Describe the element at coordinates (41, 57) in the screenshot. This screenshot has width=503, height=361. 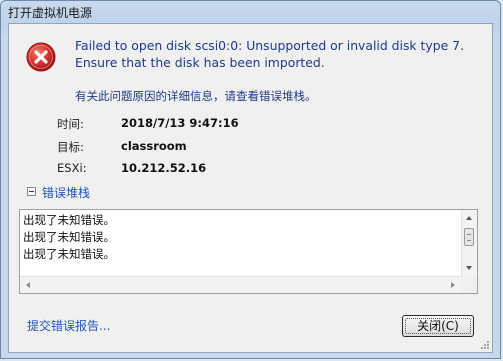
I see `error-icon` at that location.